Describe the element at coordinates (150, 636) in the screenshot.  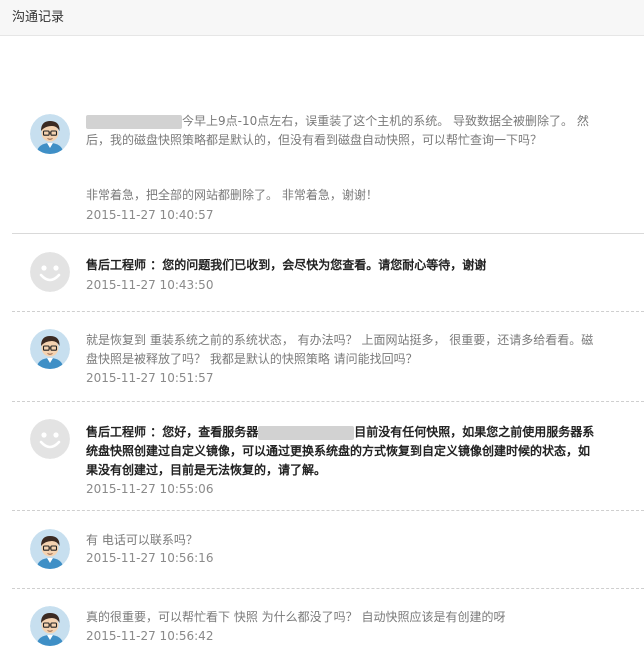
I see `message-timestamp: 2015-11-27 10:56:42` at that location.